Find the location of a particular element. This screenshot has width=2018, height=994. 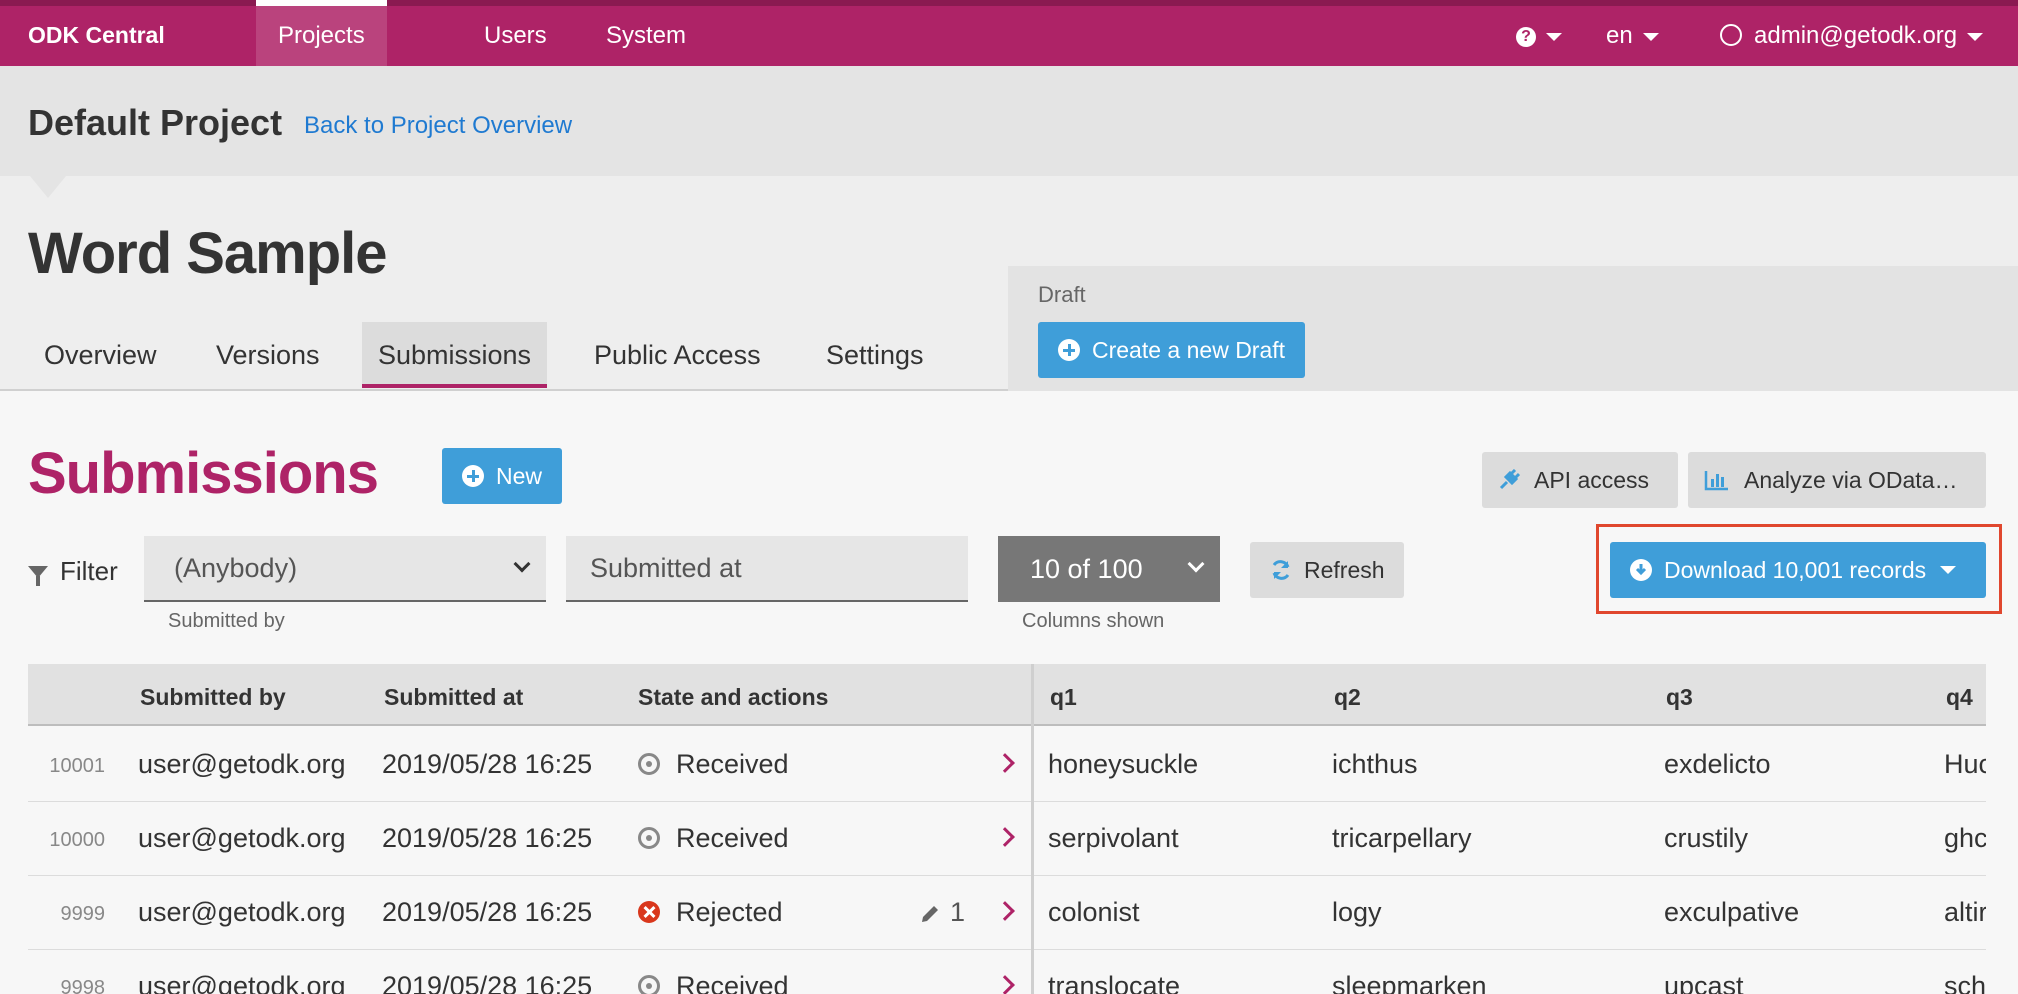

header-state: State and actions is located at coordinates (733, 697).